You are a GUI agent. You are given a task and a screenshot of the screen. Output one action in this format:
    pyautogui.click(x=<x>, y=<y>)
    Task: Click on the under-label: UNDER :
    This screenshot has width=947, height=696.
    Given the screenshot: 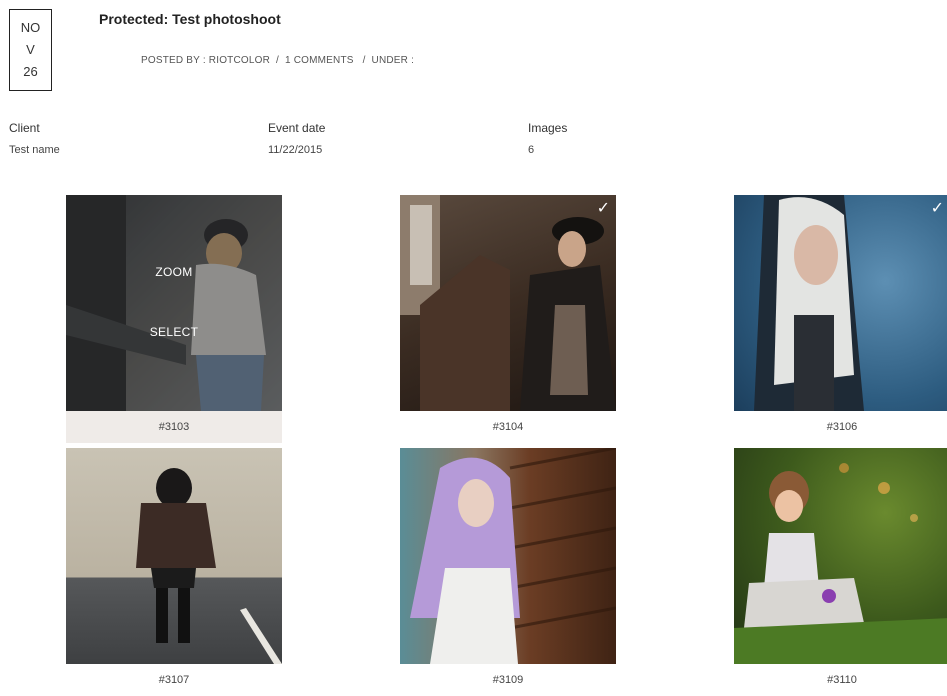 What is the action you would take?
    pyautogui.click(x=393, y=60)
    